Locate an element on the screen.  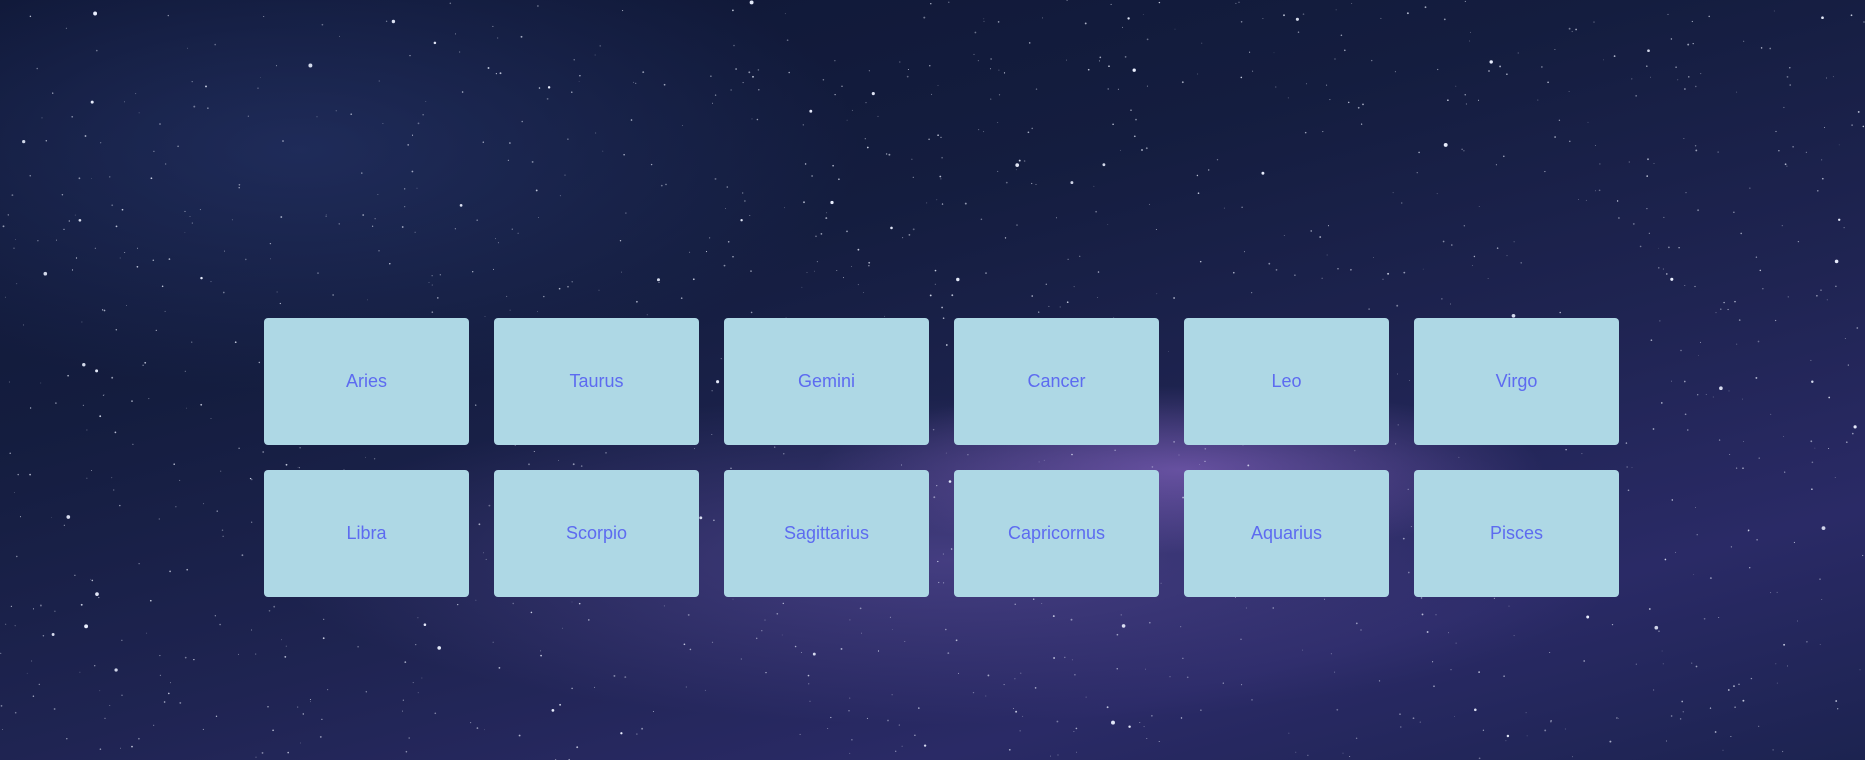
sign-card-aquarius: Aquarius is located at coordinates (1286, 533).